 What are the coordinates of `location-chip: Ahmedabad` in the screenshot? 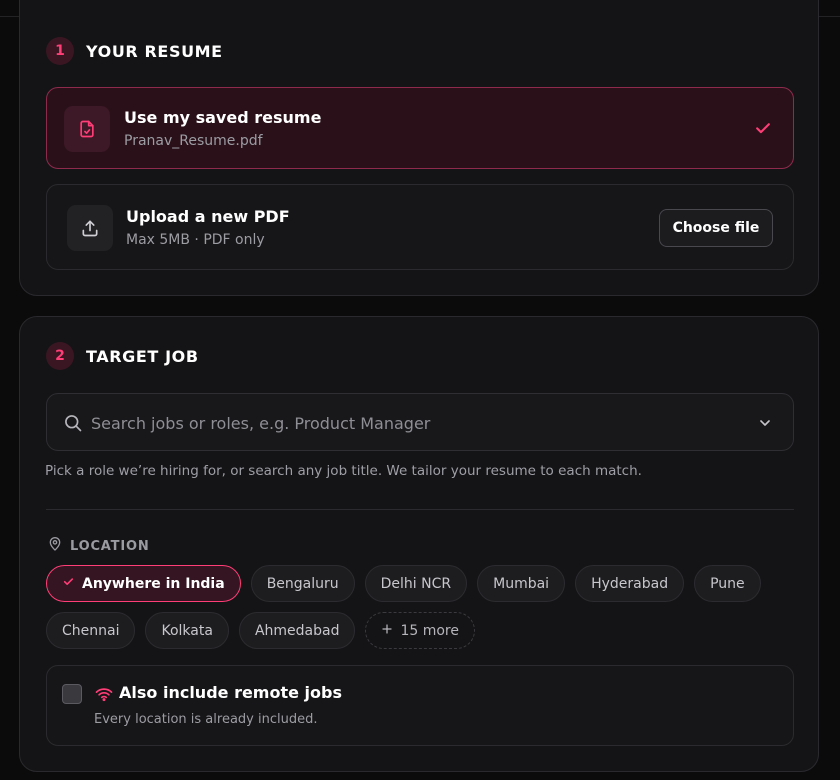 It's located at (297, 630).